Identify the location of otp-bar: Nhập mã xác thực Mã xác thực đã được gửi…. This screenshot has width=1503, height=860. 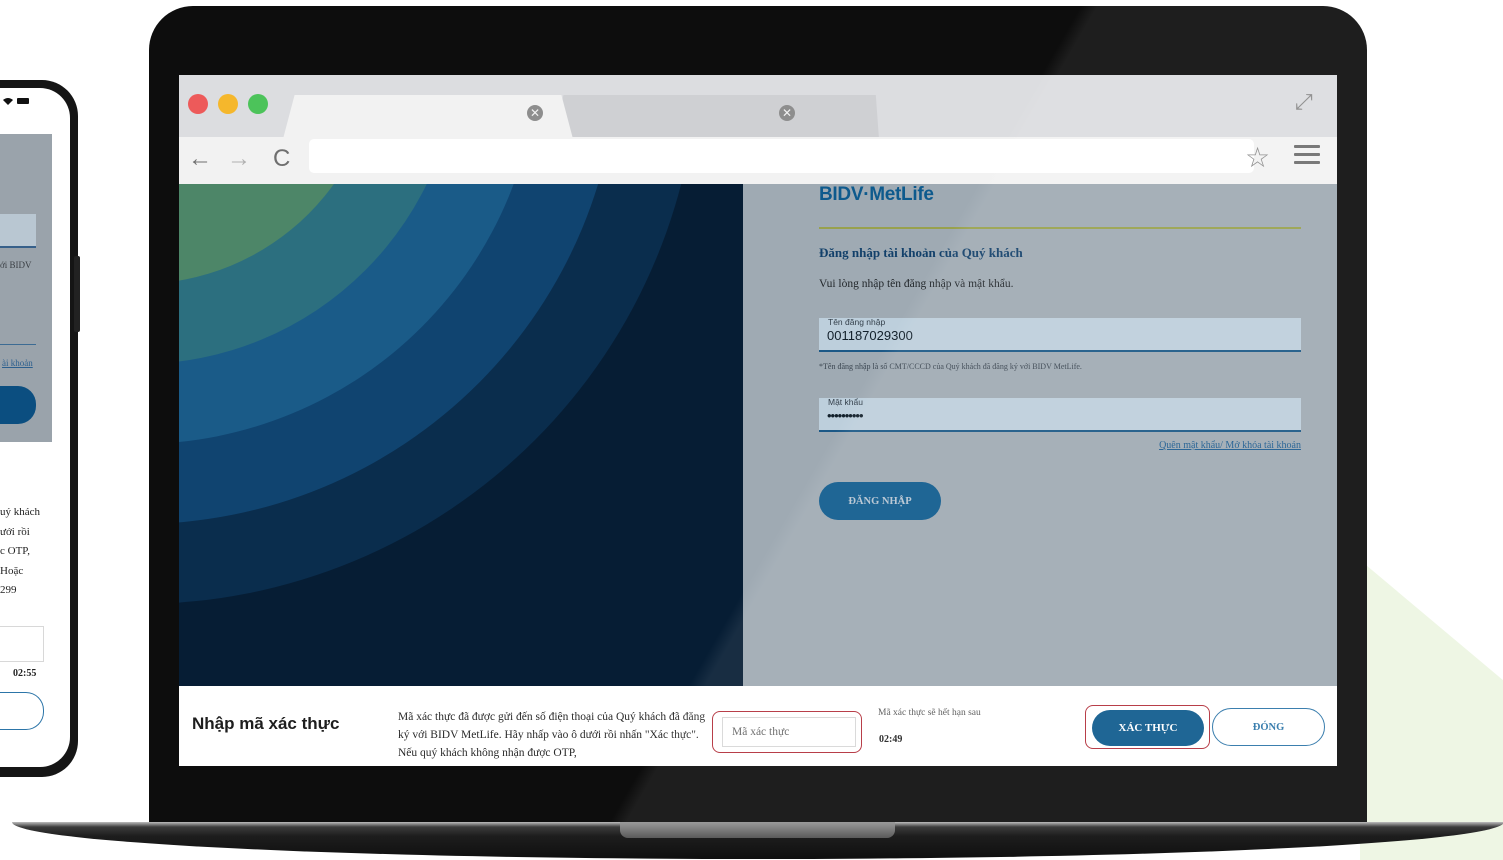
(758, 726).